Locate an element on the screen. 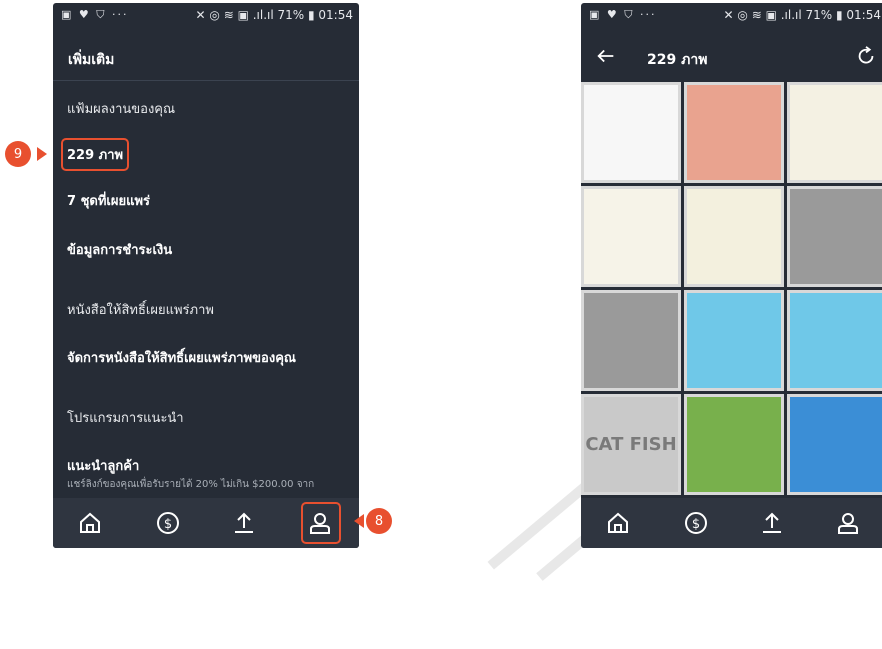 Image resolution: width=882 pixels, height=649 pixels. referral-program-label: โปรแกรมการแนะนำ is located at coordinates (125, 418).